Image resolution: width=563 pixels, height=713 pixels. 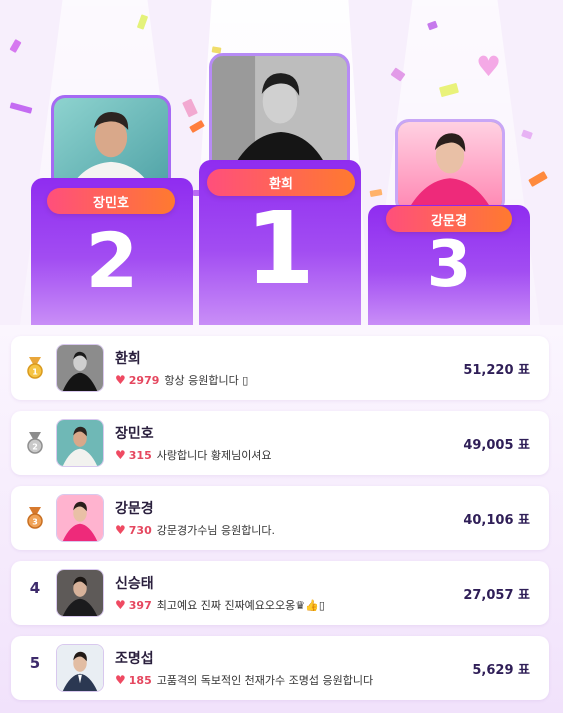 I want to click on artist-name: 장민호, so click(x=134, y=434).